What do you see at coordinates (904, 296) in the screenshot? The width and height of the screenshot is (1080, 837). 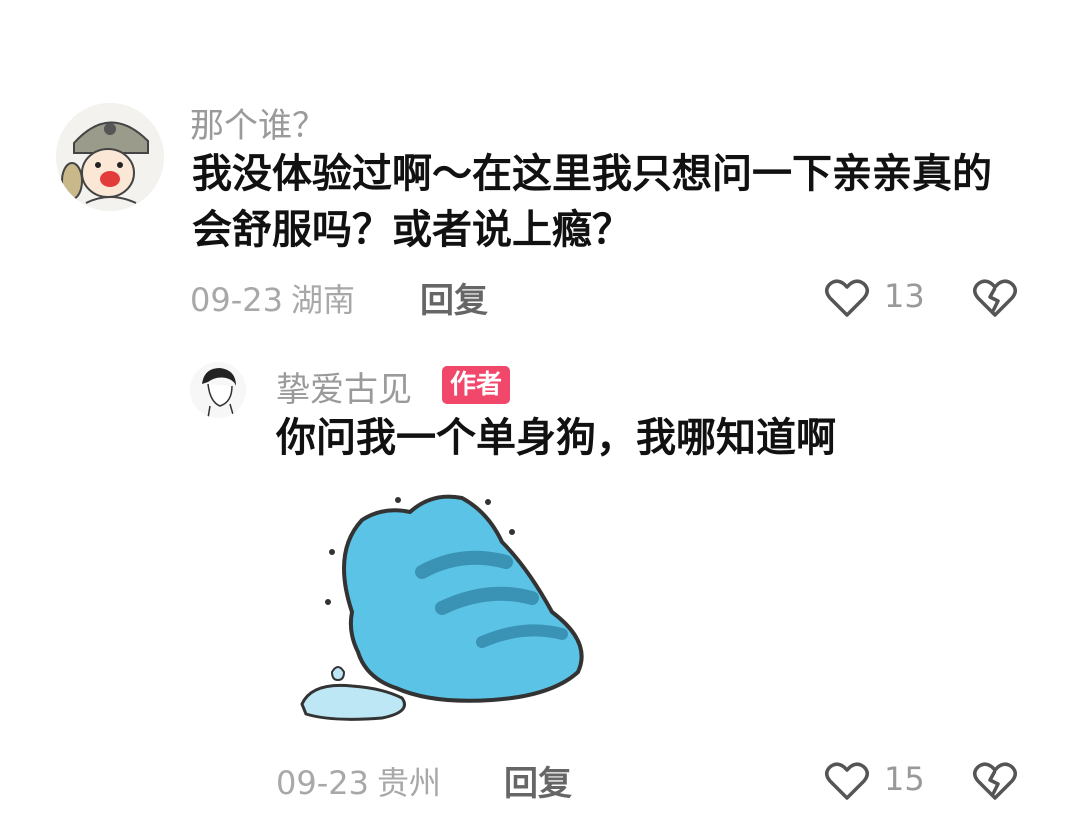 I see `like-count: 13` at bounding box center [904, 296].